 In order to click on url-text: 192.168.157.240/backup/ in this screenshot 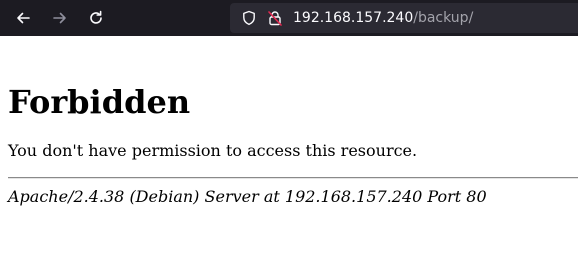, I will do `click(383, 18)`.